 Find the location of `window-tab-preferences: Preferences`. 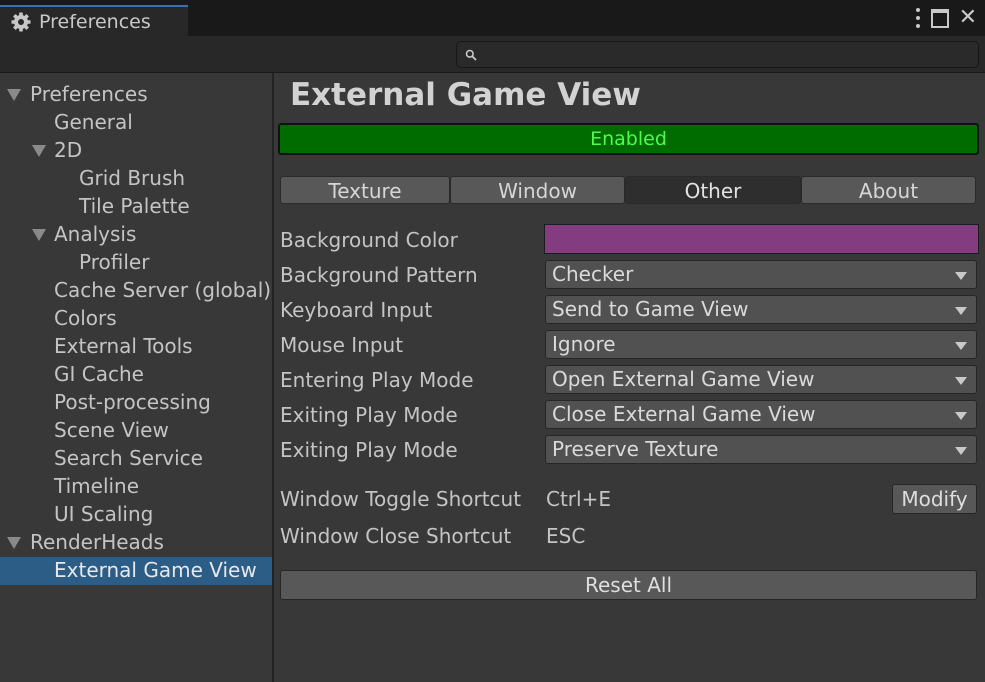

window-tab-preferences: Preferences is located at coordinates (94, 20).